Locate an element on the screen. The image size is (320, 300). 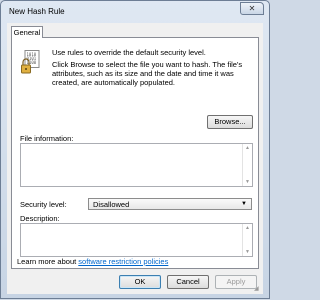
description-textbox: ▲ ▼ is located at coordinates (136, 240).